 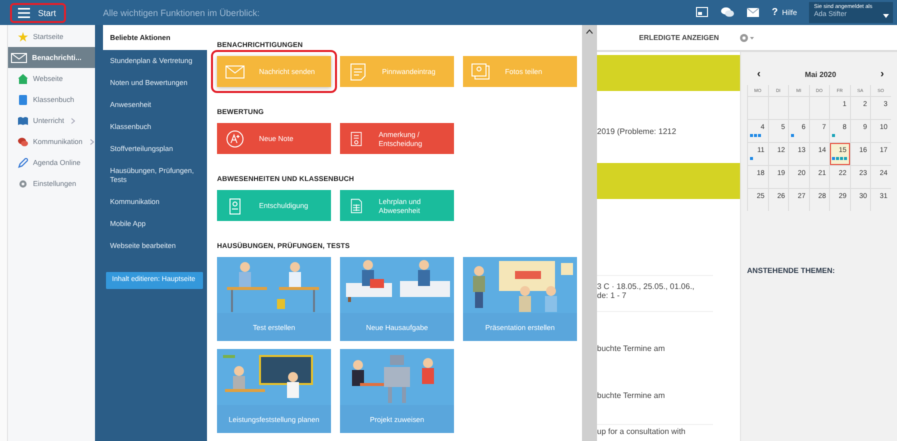 What do you see at coordinates (181, 13) in the screenshot?
I see `overview-title: Alle wichtigen Funktionen im Überblick:` at bounding box center [181, 13].